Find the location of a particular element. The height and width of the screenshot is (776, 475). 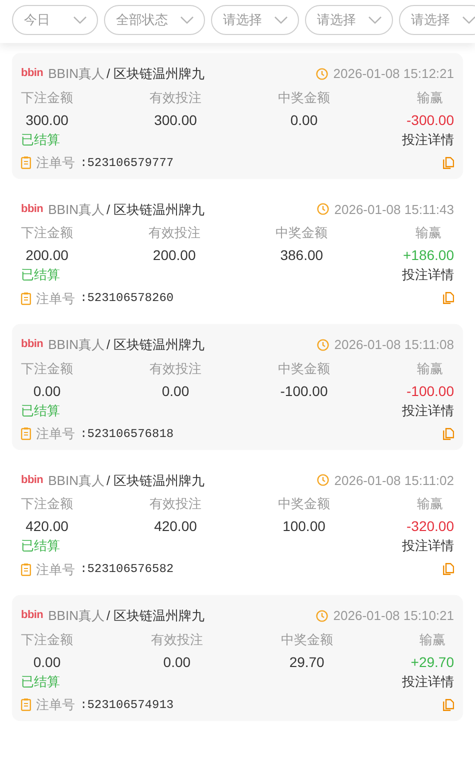

bet-number: :523106576582 is located at coordinates (127, 569).